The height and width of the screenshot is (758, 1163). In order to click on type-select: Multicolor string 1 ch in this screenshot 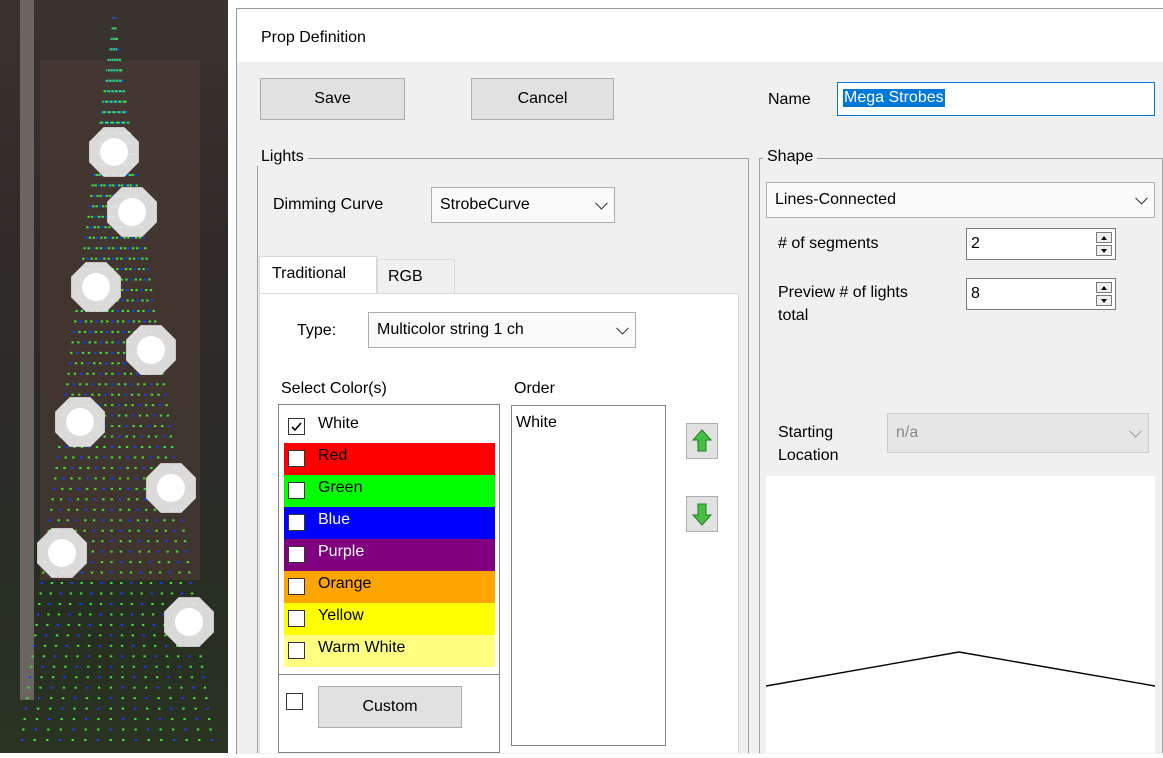, I will do `click(502, 330)`.